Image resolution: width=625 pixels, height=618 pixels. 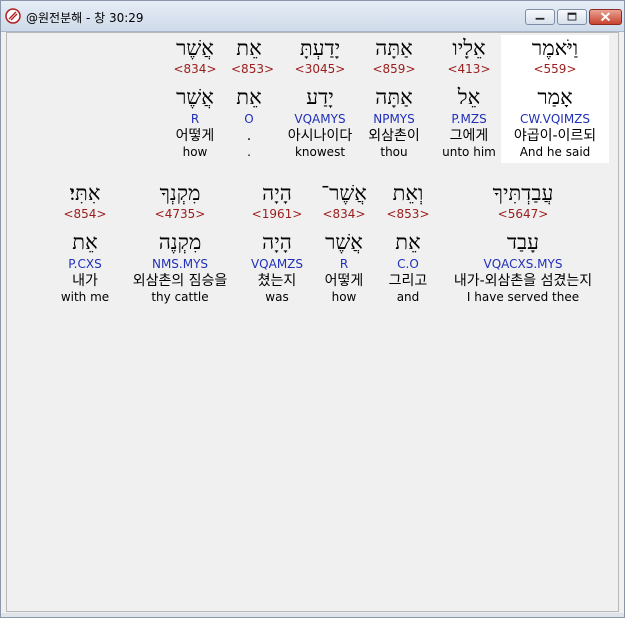 What do you see at coordinates (394, 69) in the screenshot?
I see `strong-number: <859>` at bounding box center [394, 69].